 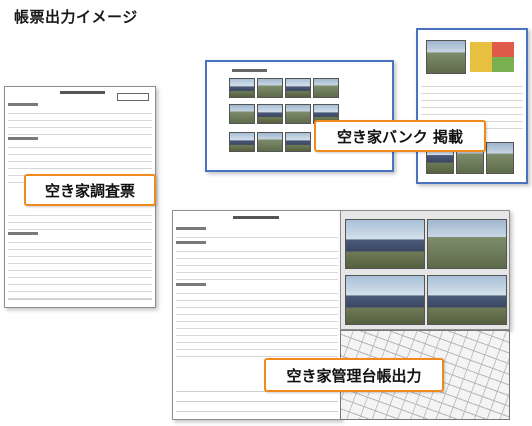 What do you see at coordinates (299, 116) in the screenshot?
I see `bank-listing-window` at bounding box center [299, 116].